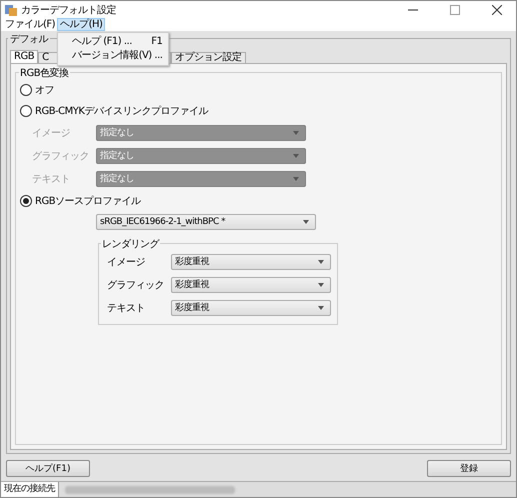 This screenshot has width=517, height=498. I want to click on radio-label: RGB-CMYKデバイスリンクプロファイル, so click(121, 111).